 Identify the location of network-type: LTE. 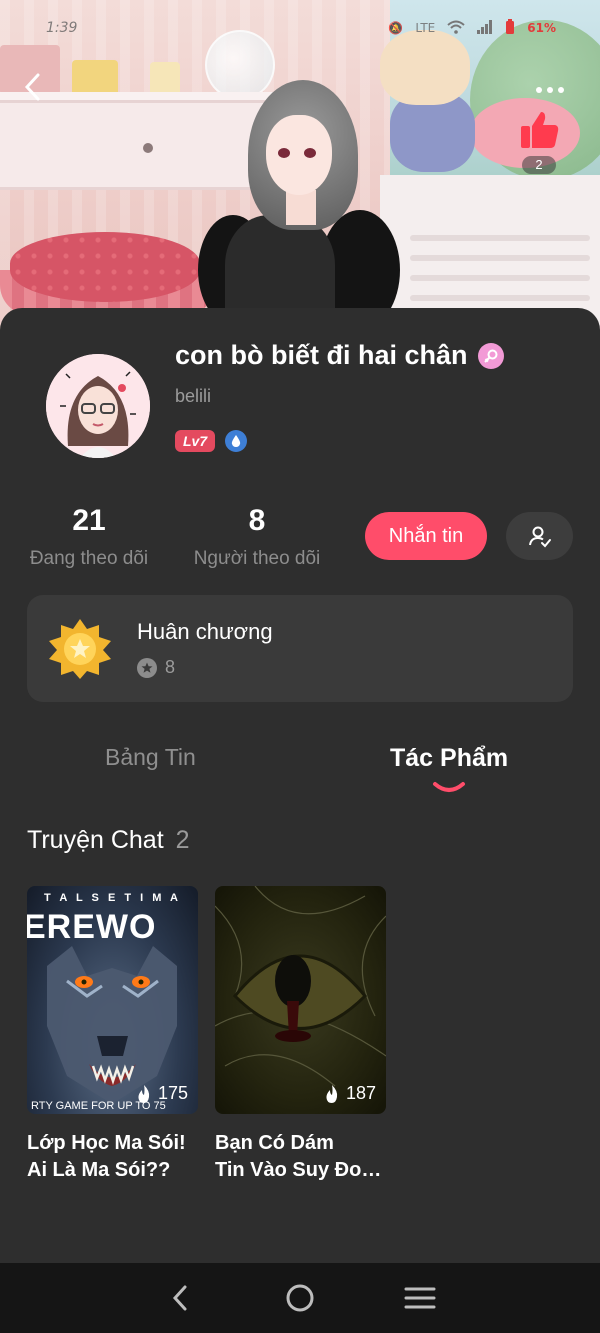
(425, 28).